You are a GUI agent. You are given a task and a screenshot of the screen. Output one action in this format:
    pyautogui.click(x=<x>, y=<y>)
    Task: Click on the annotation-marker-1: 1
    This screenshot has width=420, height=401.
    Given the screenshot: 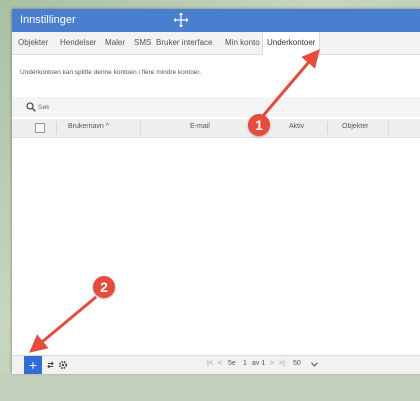 What is the action you would take?
    pyautogui.click(x=259, y=125)
    